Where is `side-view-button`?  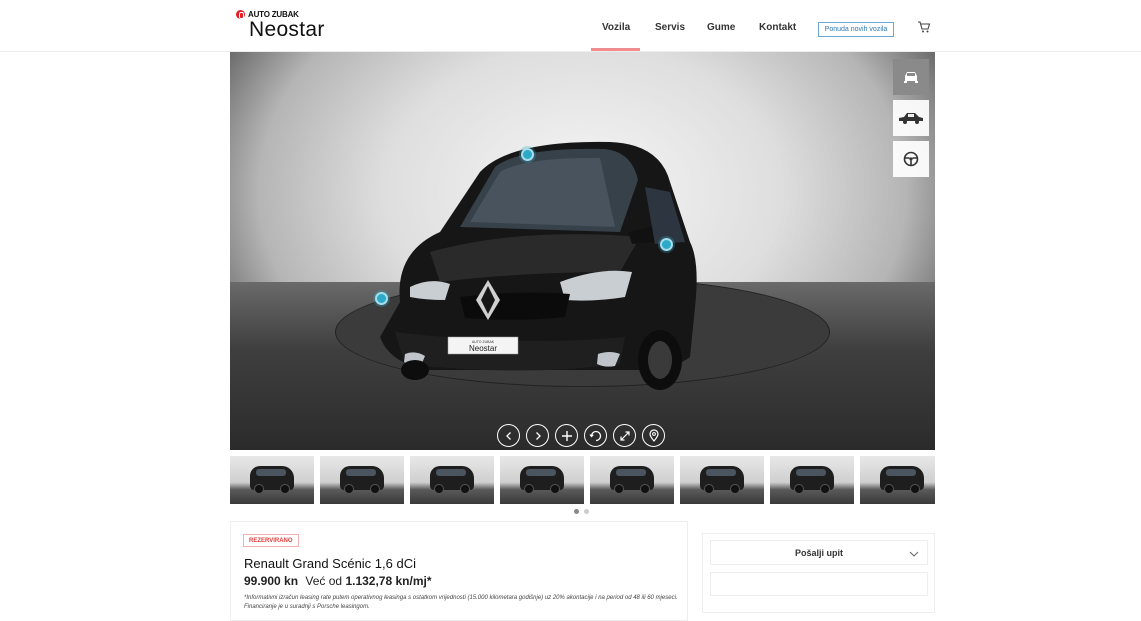 side-view-button is located at coordinates (911, 118).